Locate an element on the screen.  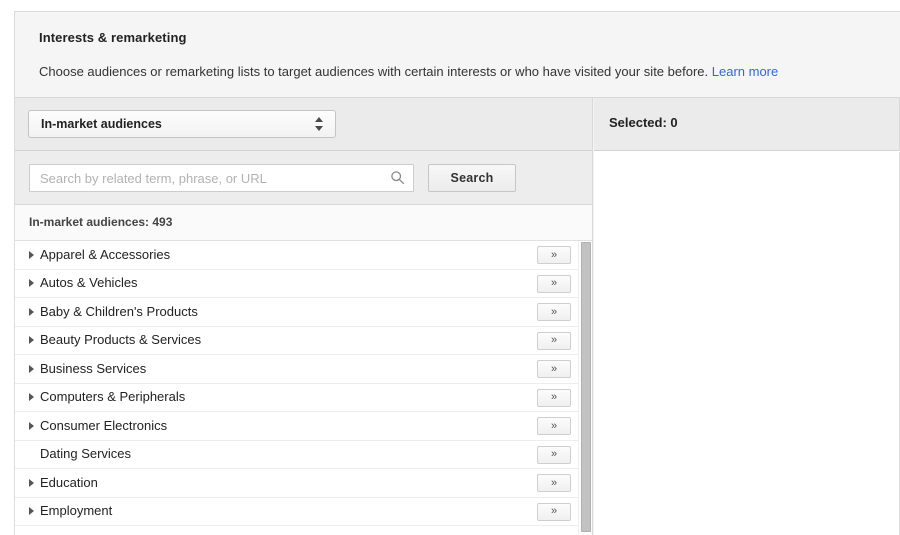
search-bar: Search is located at coordinates (303, 178).